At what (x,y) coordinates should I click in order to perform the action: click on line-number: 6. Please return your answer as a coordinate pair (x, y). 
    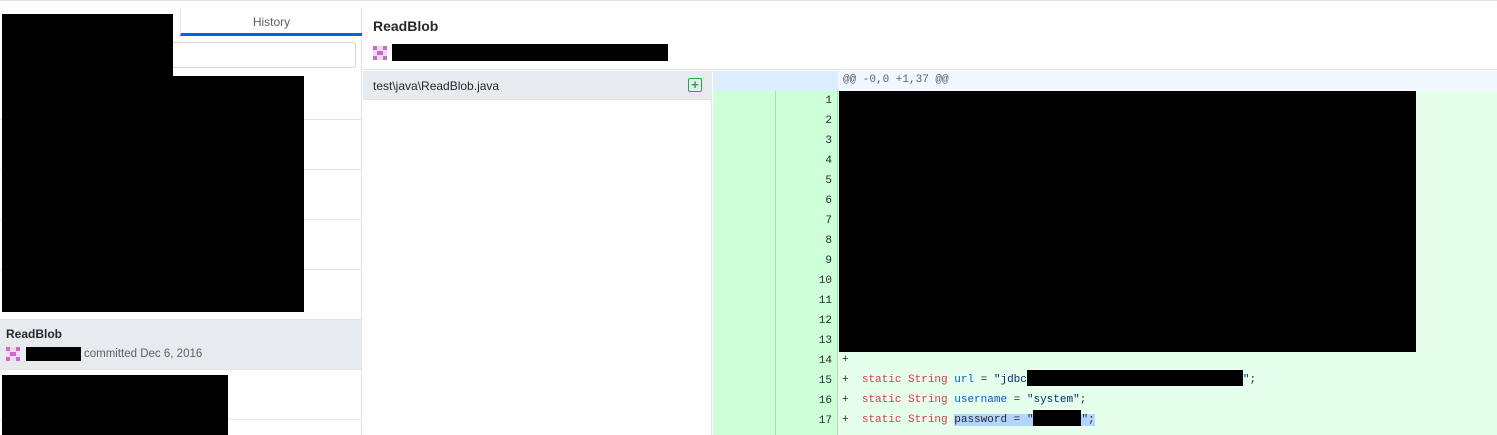
    Looking at the image, I should click on (804, 201).